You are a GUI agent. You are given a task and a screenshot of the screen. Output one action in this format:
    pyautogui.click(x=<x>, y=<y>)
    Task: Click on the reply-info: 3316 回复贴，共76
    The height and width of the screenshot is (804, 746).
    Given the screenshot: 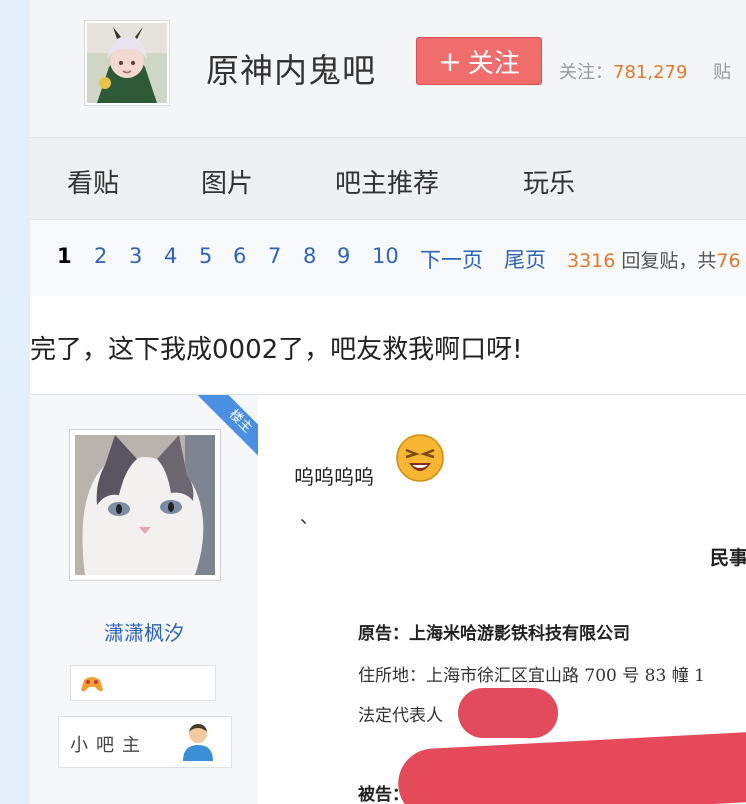 What is the action you would take?
    pyautogui.click(x=654, y=259)
    